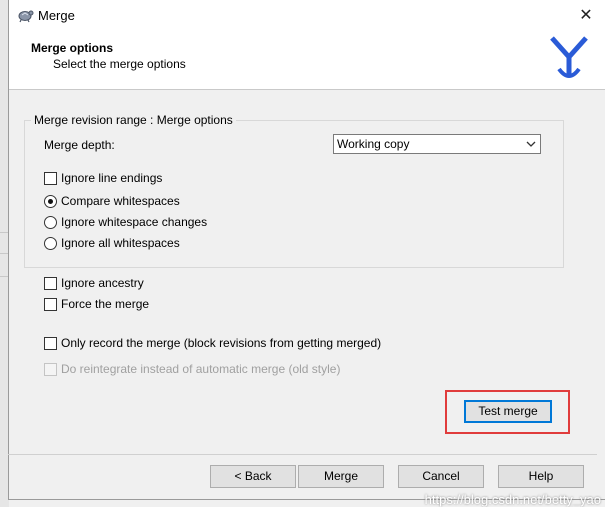 Image resolution: width=605 pixels, height=507 pixels. I want to click on merge-button: Merge, so click(341, 476).